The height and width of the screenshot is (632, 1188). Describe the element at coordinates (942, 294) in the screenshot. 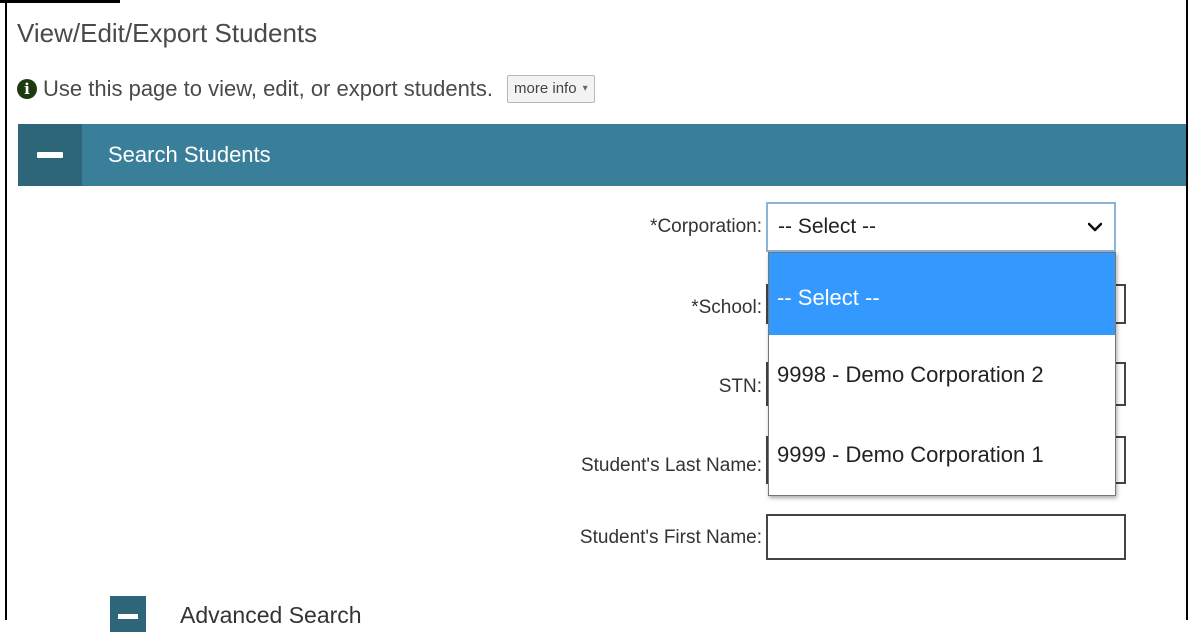

I see `dropdown-option: -- Select --` at that location.